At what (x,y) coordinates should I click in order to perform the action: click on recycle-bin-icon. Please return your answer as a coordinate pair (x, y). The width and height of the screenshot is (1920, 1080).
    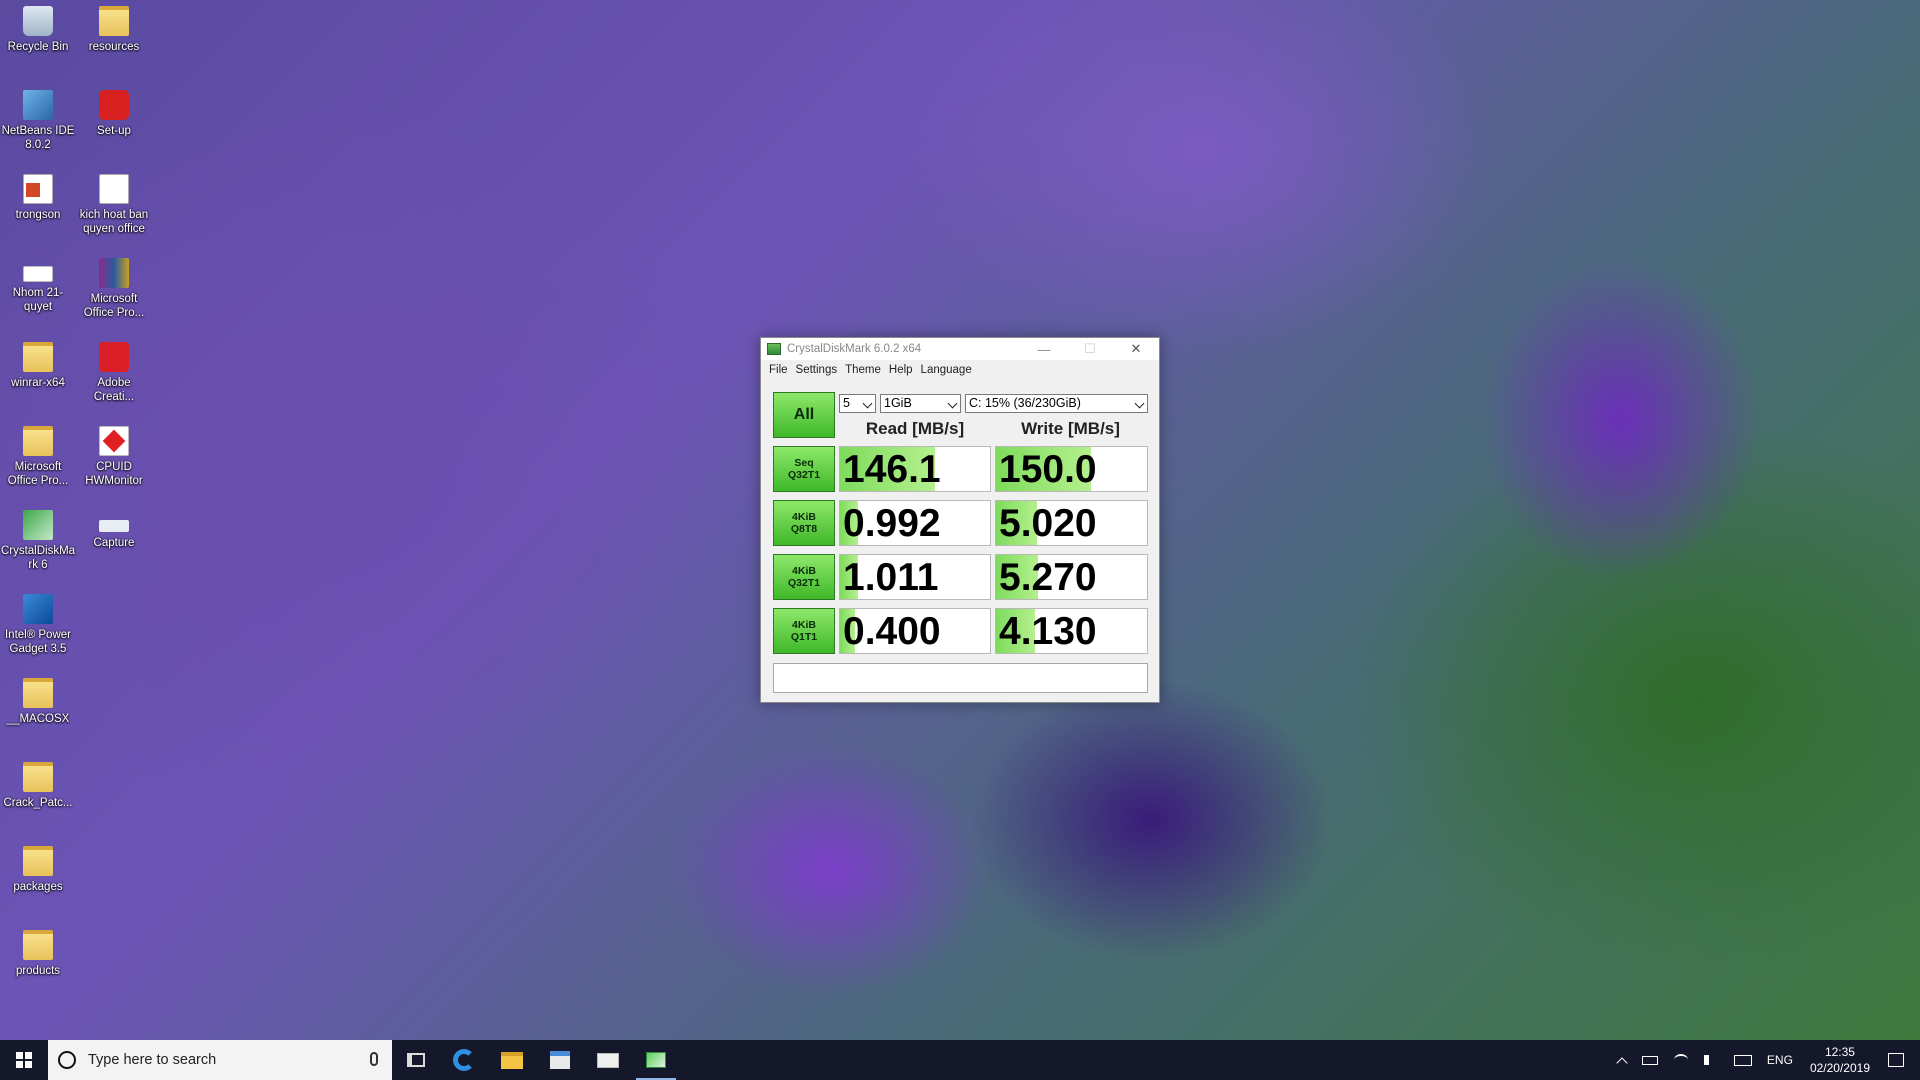
    Looking at the image, I should click on (38, 21).